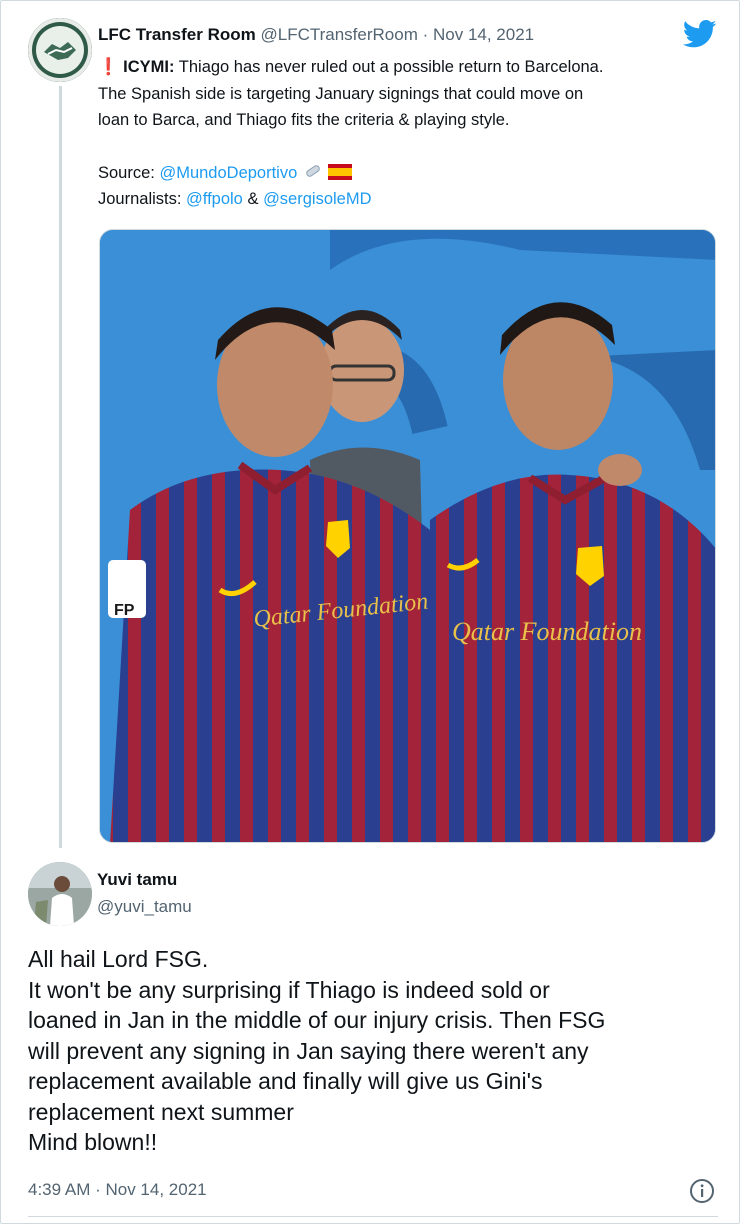  Describe the element at coordinates (340, 171) in the screenshot. I see `spain-flag-icon` at that location.